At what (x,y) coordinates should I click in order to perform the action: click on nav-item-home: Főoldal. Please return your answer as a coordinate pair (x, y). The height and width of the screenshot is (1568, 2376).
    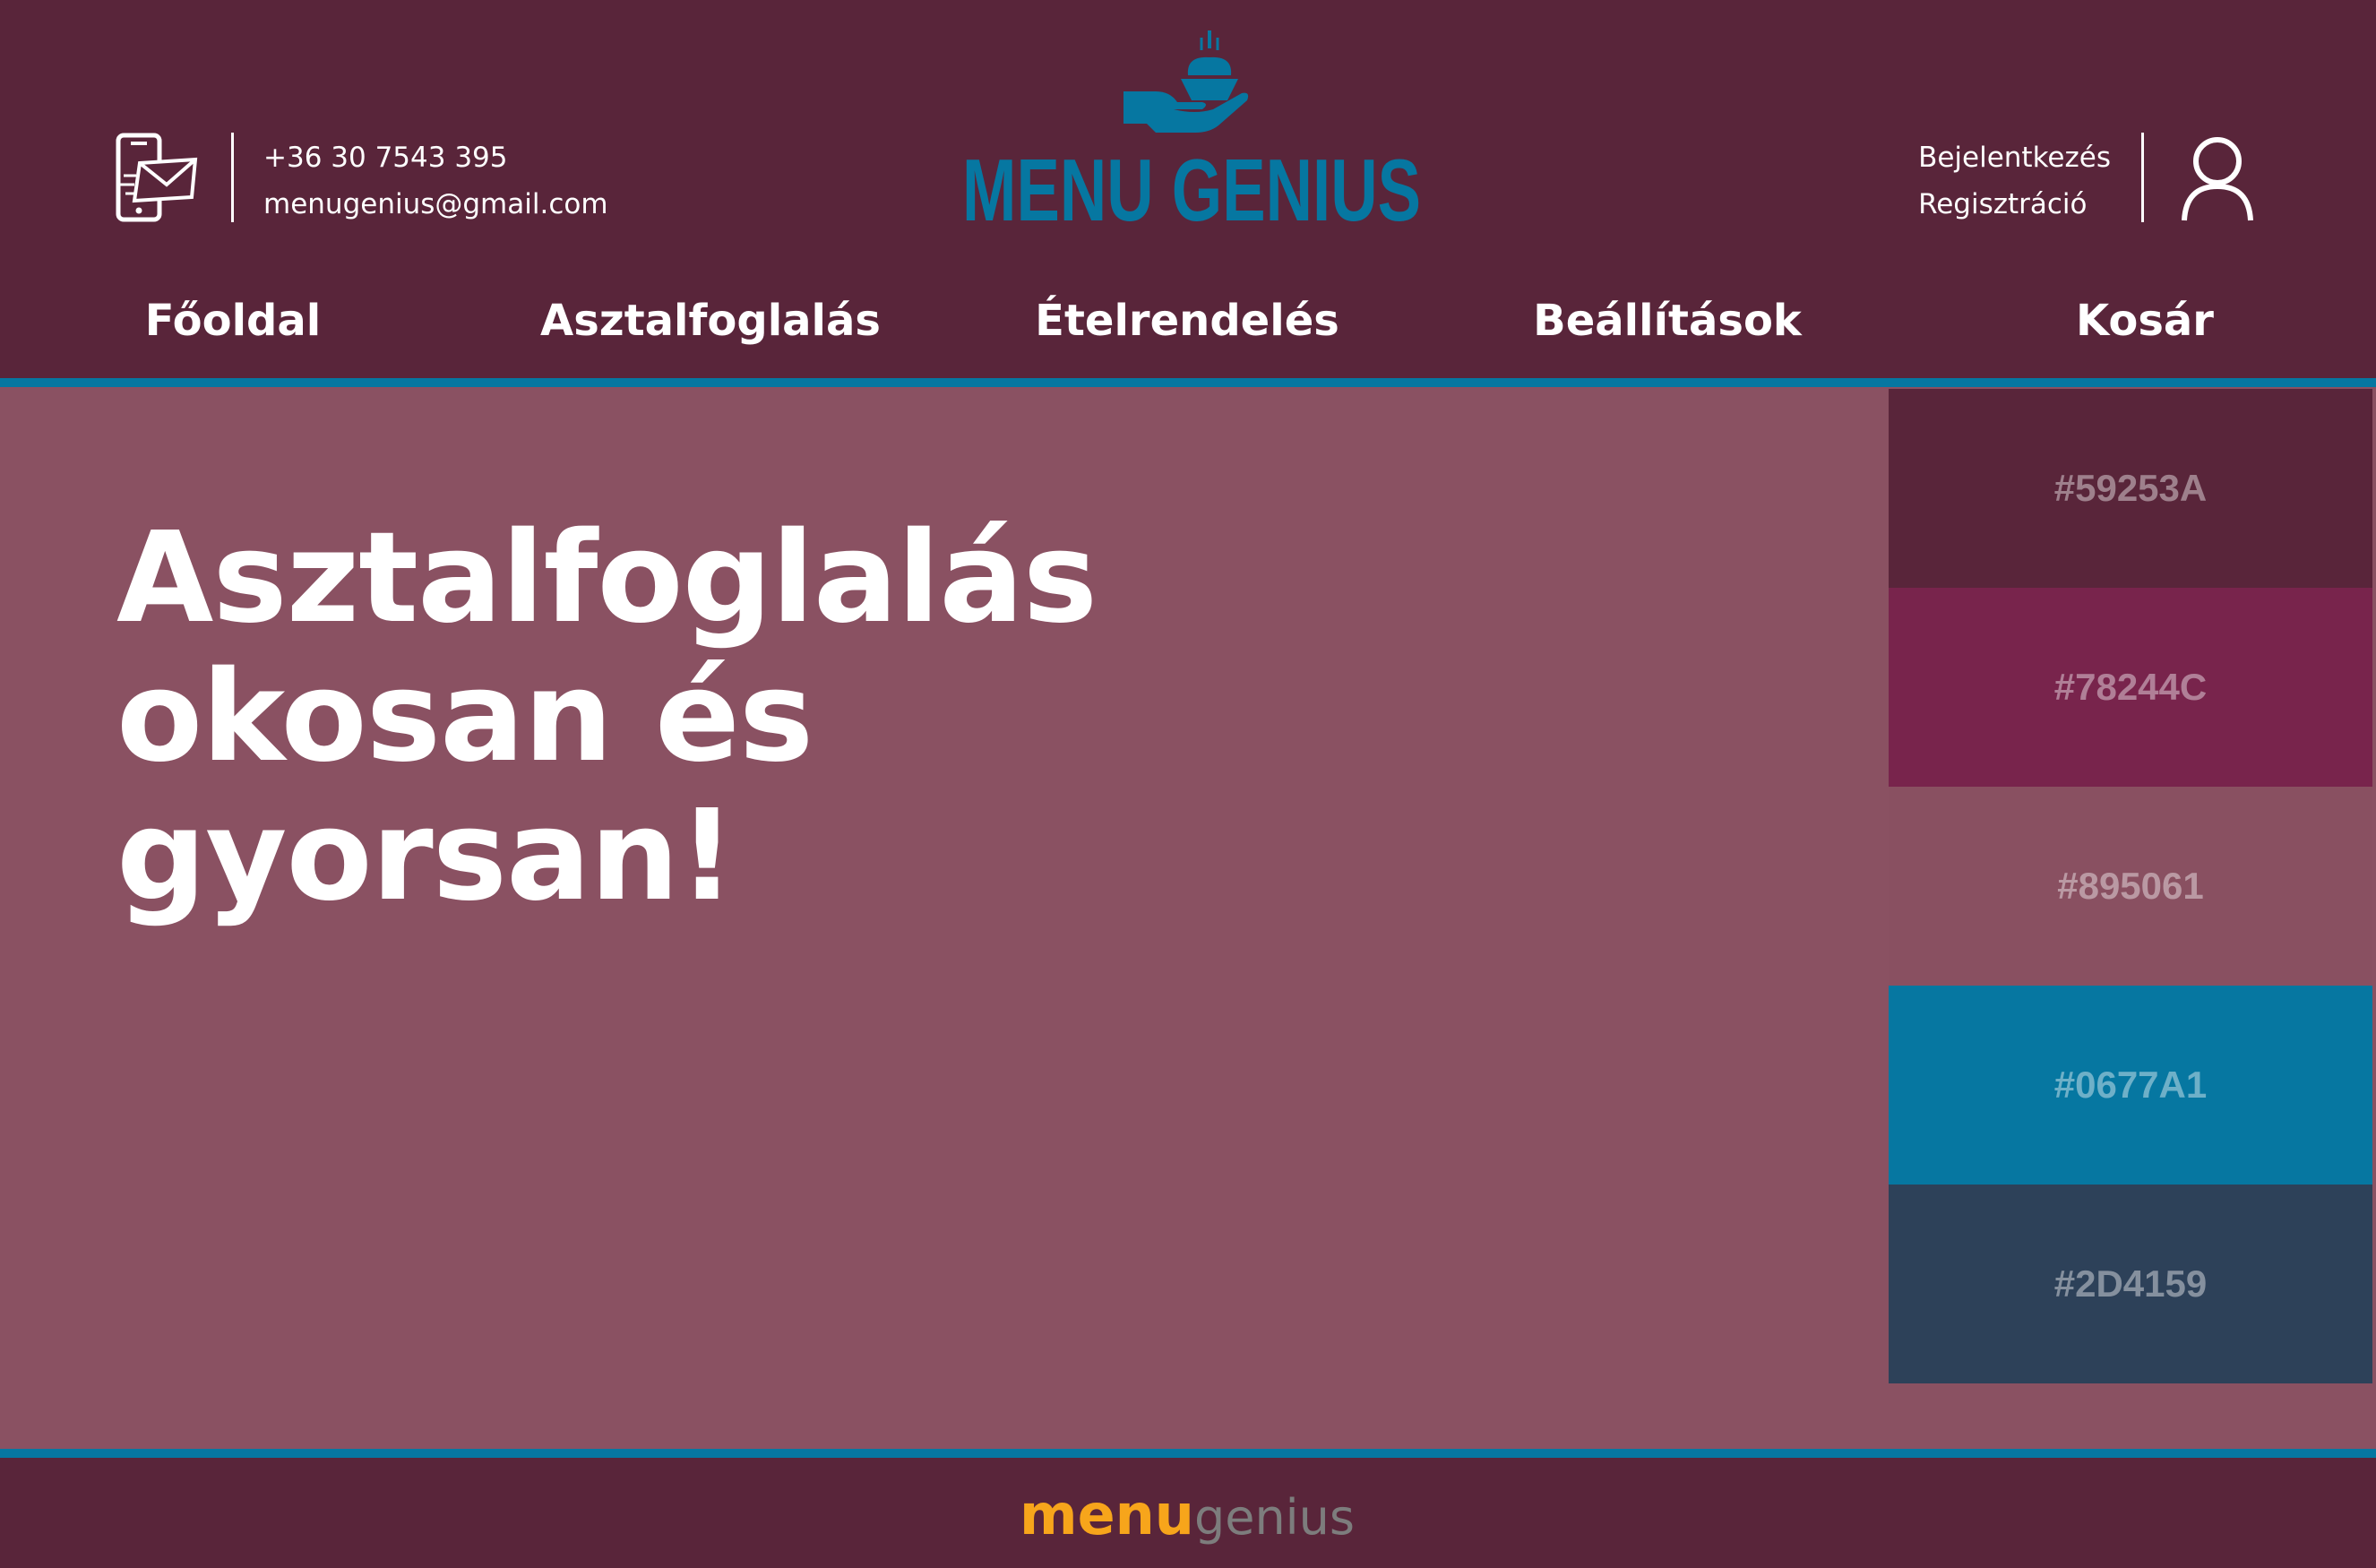
    Looking at the image, I should click on (233, 321).